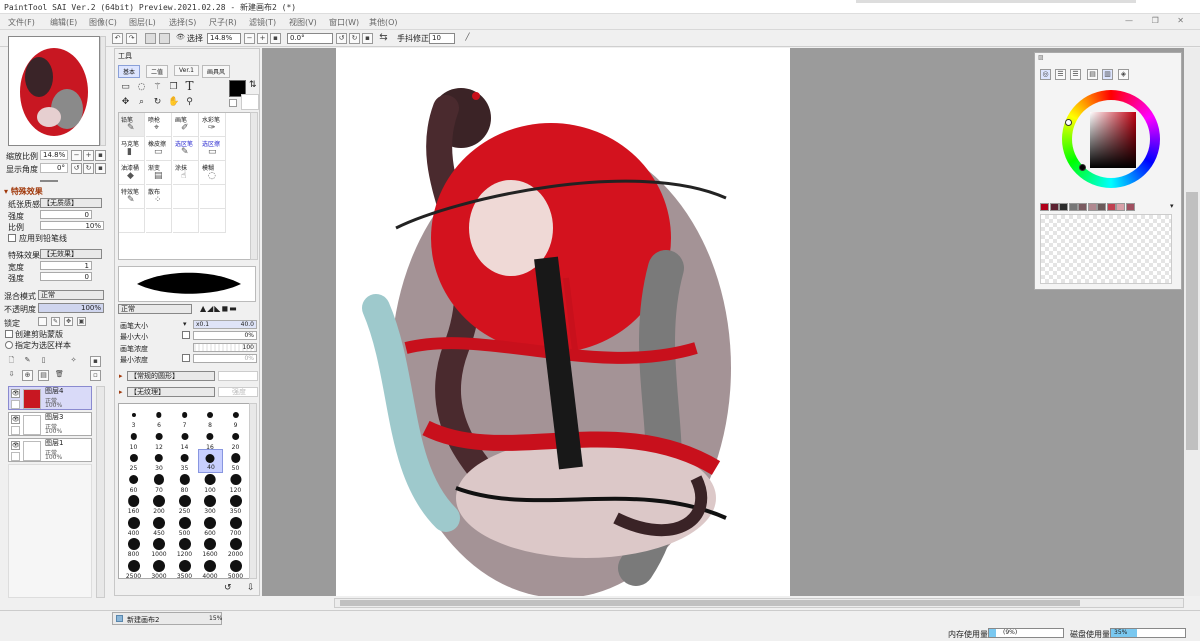 This screenshot has width=1200, height=641. What do you see at coordinates (55, 321) in the screenshot?
I see `lock-paint-icon: ✎` at bounding box center [55, 321].